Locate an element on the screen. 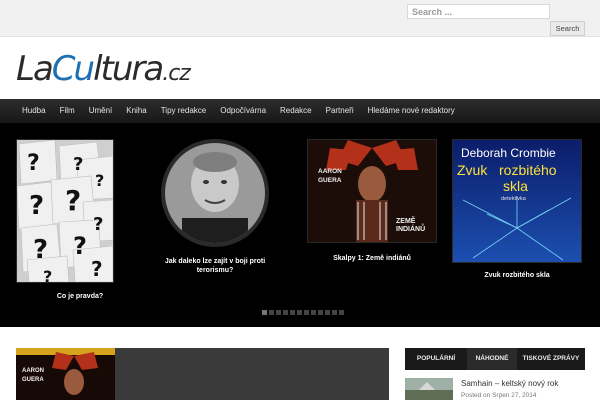  featured-article-image is located at coordinates (65, 374).